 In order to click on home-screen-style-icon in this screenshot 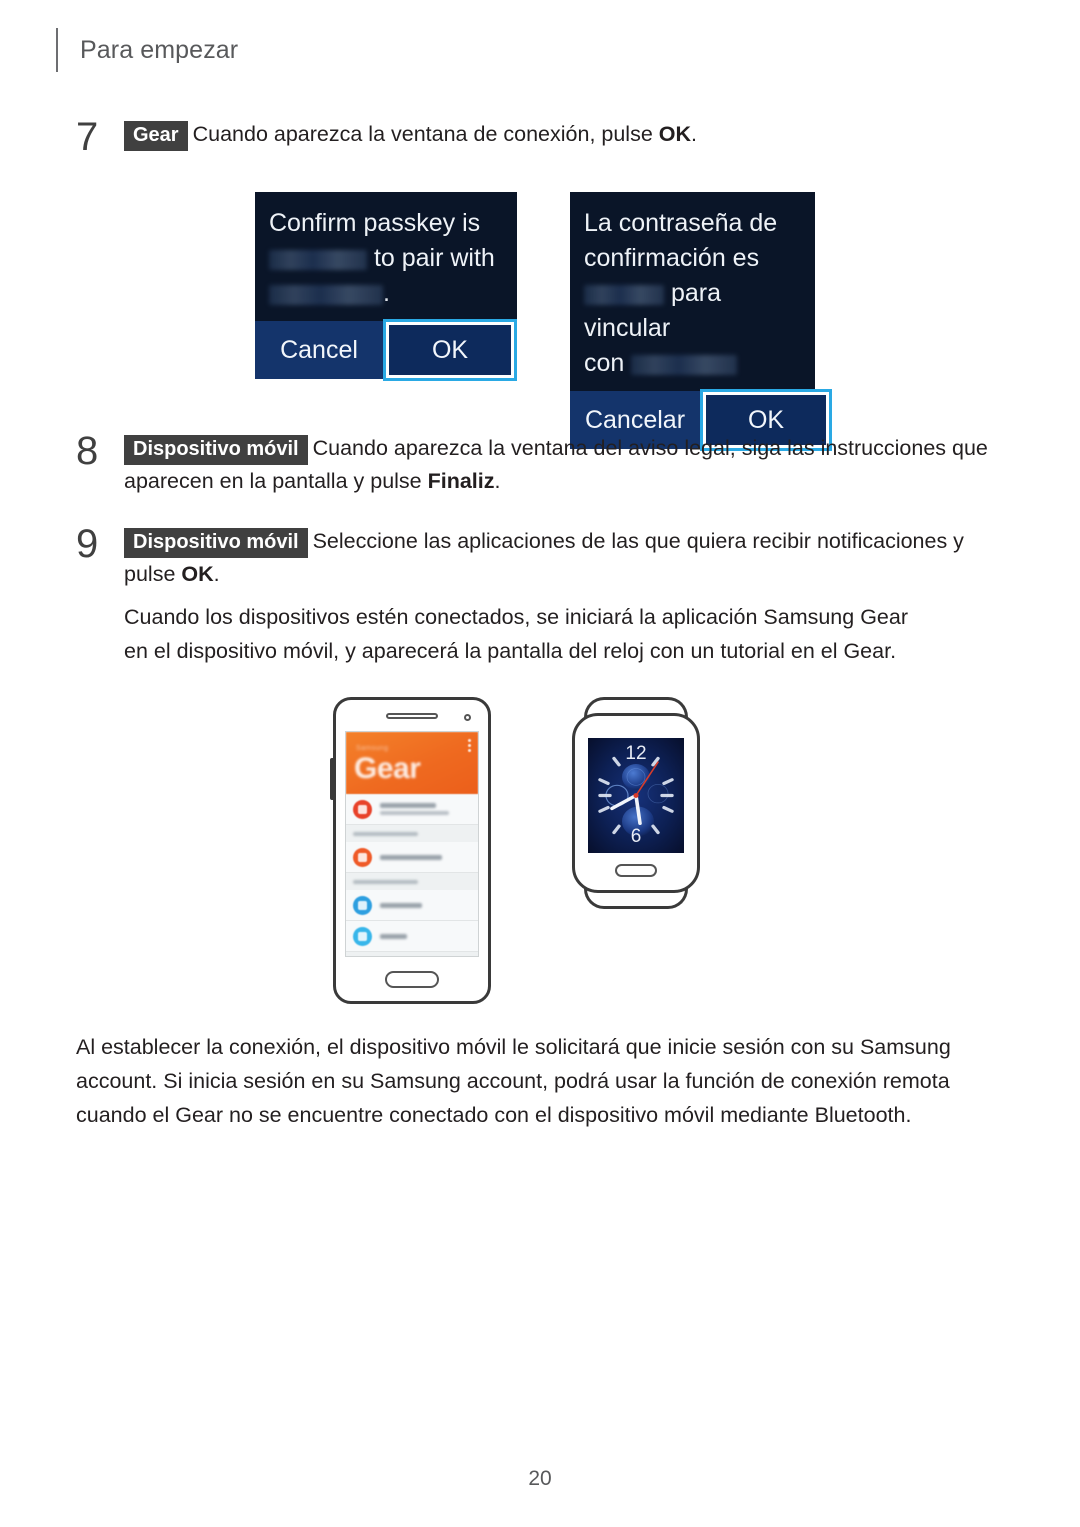, I will do `click(362, 857)`.